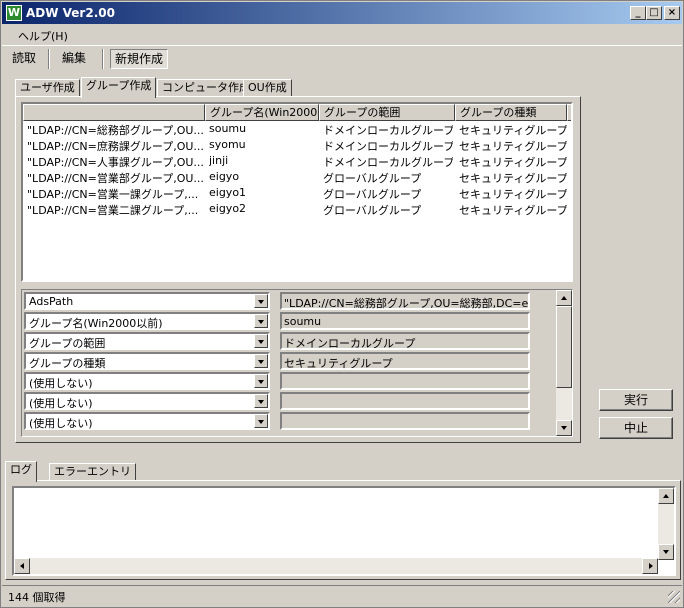 The height and width of the screenshot is (608, 684). Describe the element at coordinates (342, 595) in the screenshot. I see `status-bar: 144 個取得` at that location.